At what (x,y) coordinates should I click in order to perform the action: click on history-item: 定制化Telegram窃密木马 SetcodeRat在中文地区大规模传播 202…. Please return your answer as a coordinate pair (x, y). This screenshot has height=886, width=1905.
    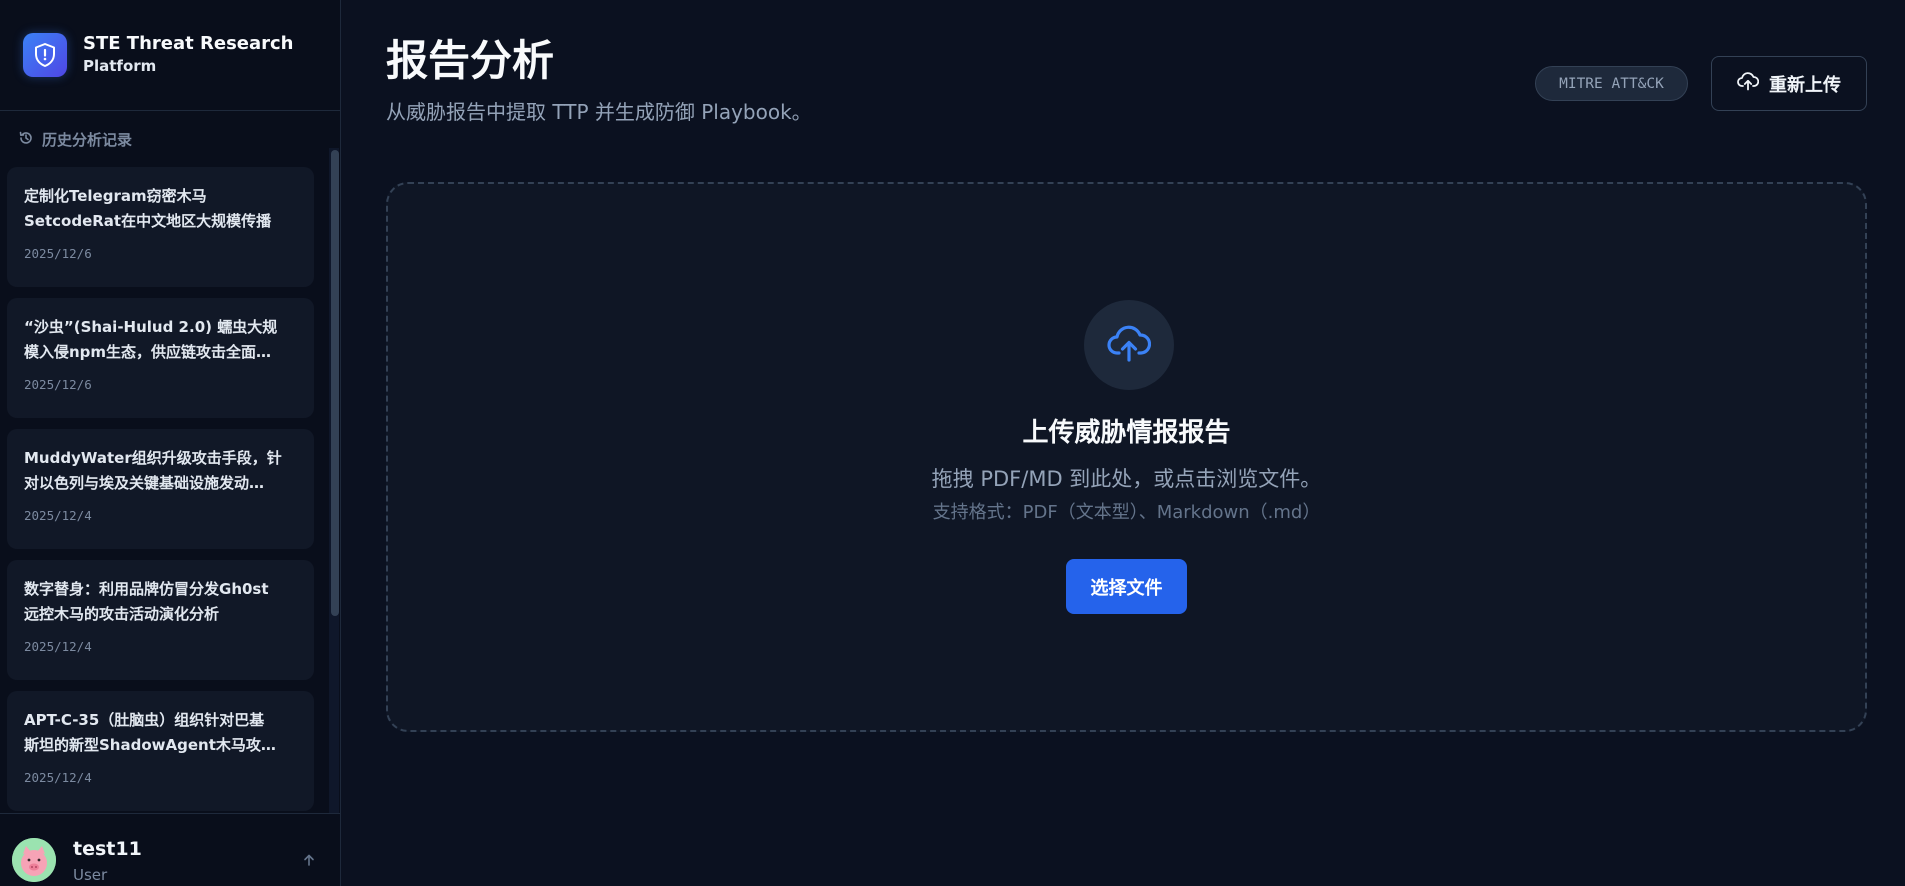
    Looking at the image, I should click on (160, 227).